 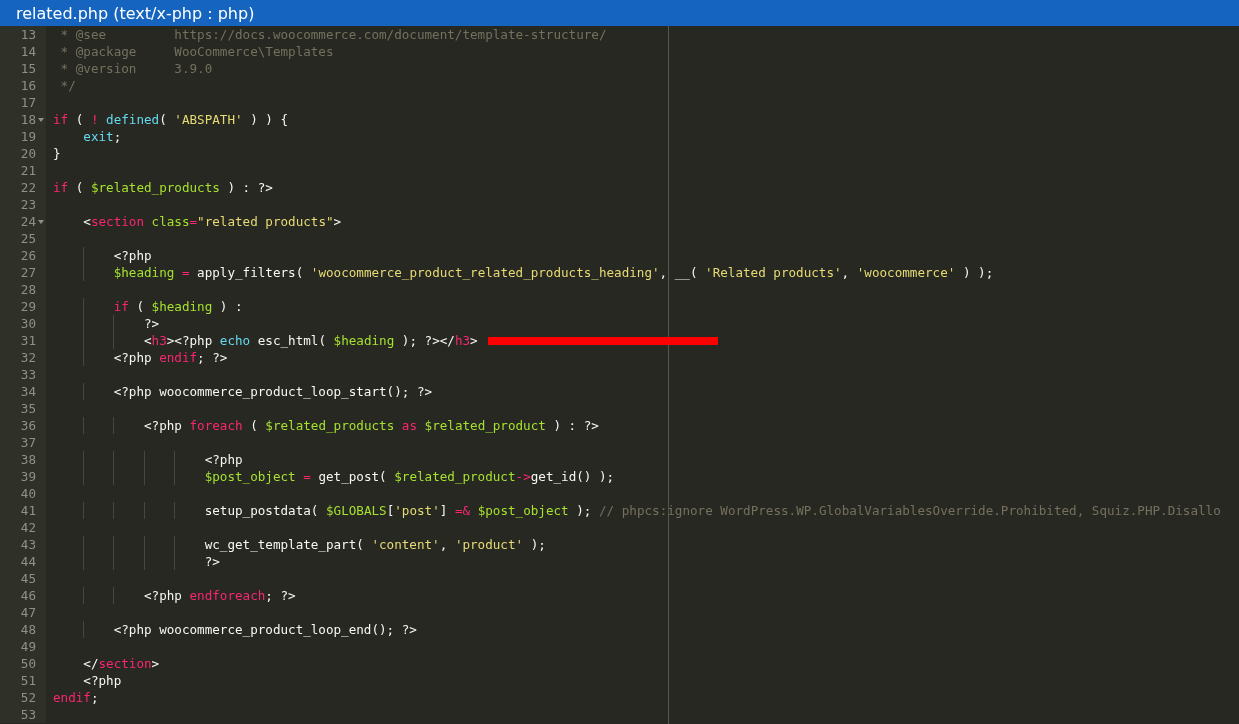 I want to click on line-number: 36, so click(x=28, y=425).